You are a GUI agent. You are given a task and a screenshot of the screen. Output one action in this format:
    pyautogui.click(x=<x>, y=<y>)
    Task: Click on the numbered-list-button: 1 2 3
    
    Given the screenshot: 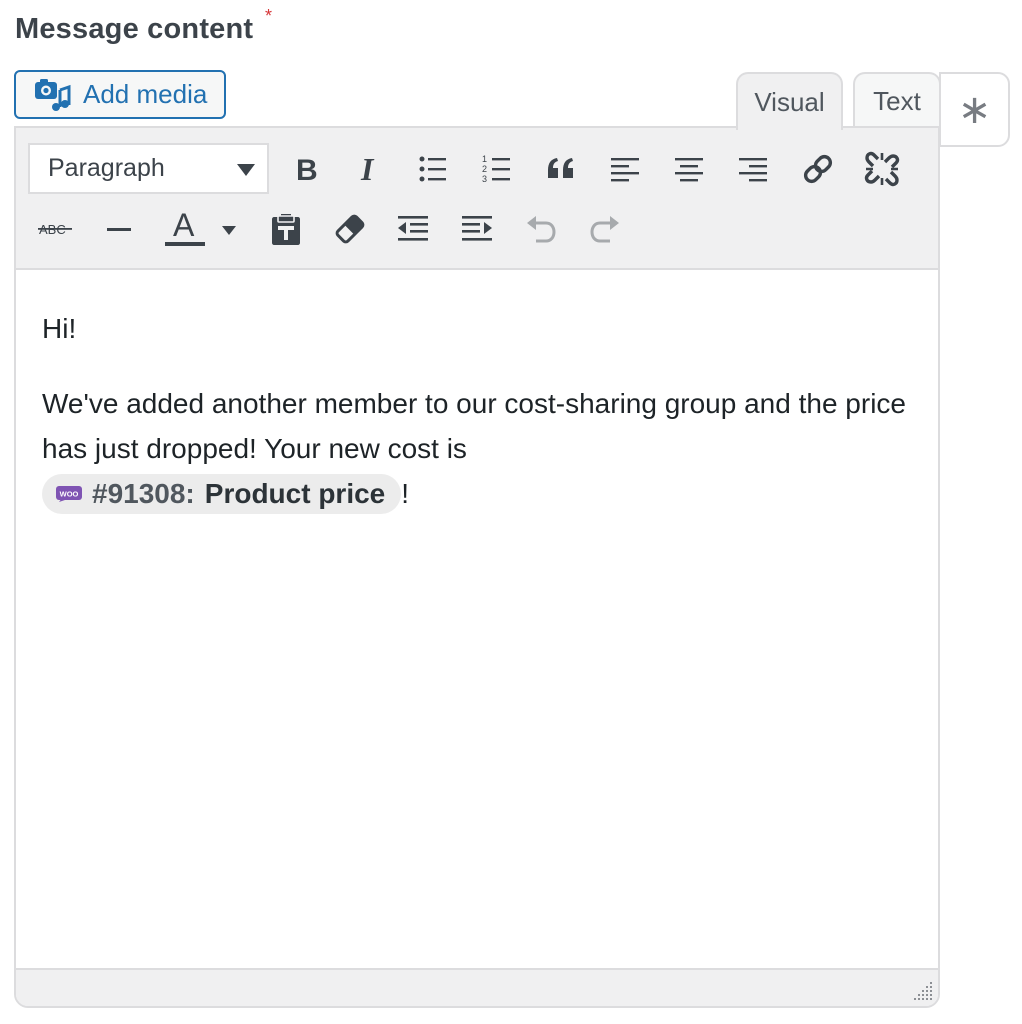 What is the action you would take?
    pyautogui.click(x=497, y=169)
    